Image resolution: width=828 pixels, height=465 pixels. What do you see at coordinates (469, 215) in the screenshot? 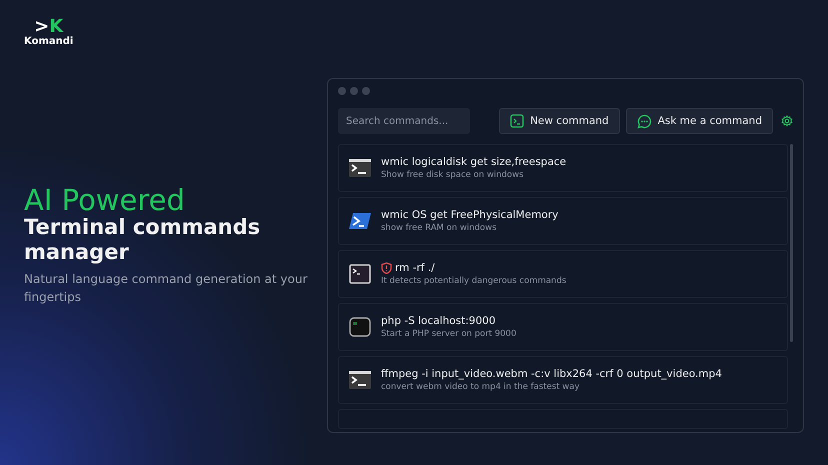
I see `command-text: wmic OS get FreePhysicalMemory` at bounding box center [469, 215].